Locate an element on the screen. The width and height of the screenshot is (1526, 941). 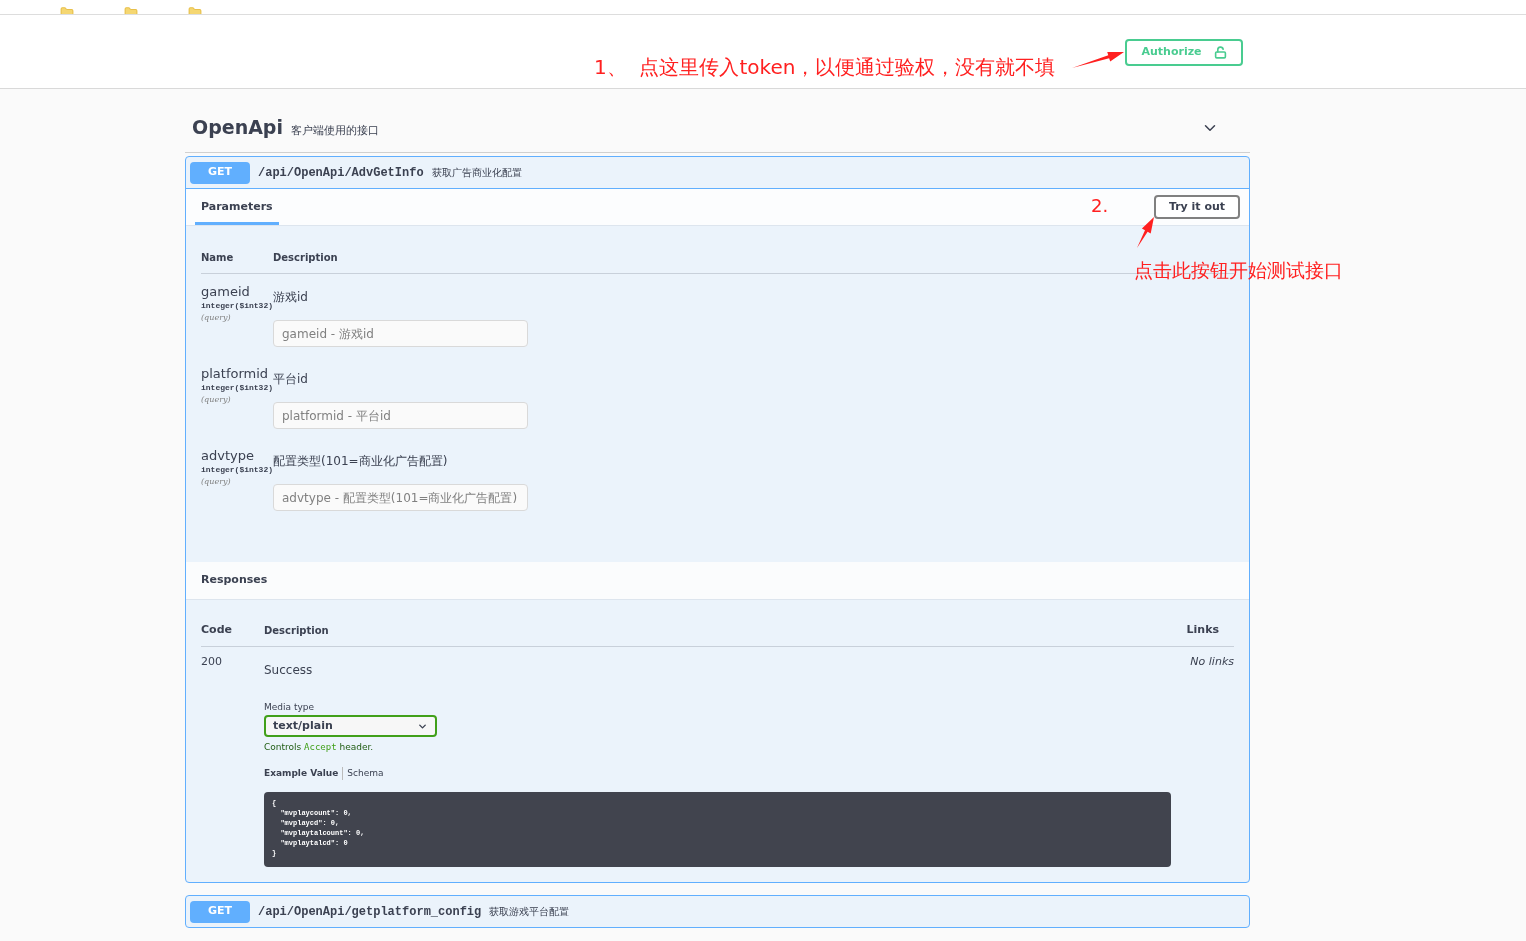
lock-icon is located at coordinates (1220, 52).